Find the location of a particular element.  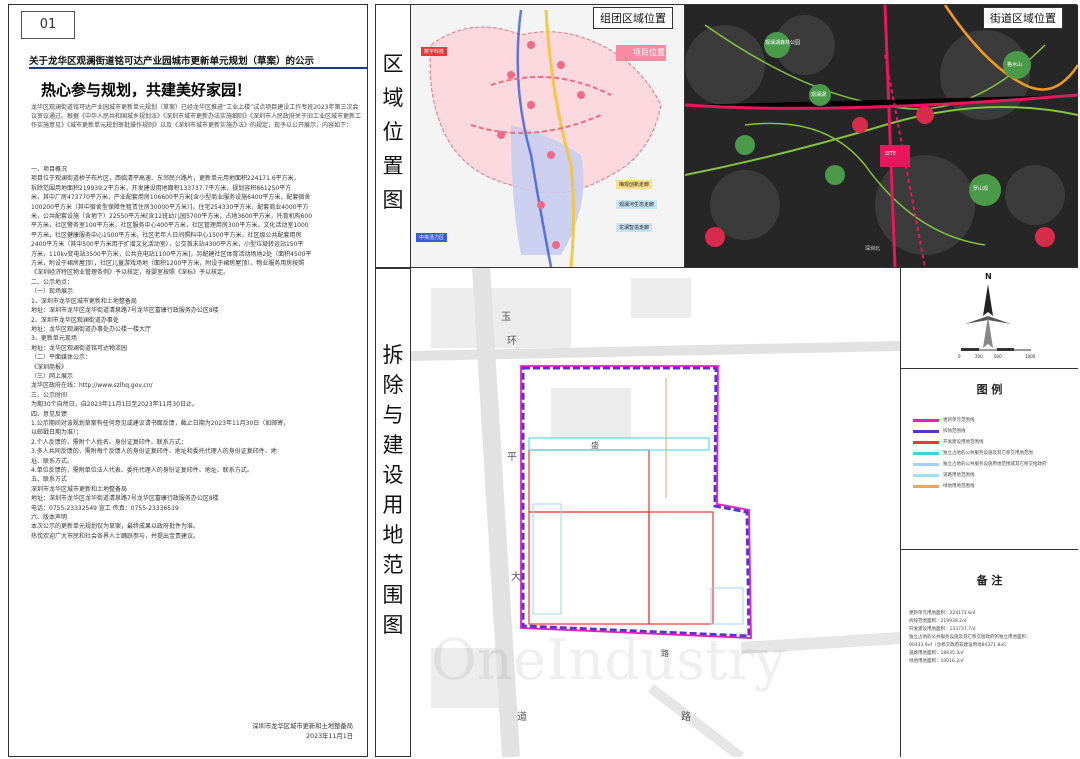

notice-line: 本次公示的更新单元规划仅为草案，最终成果以政府批件为准。 is located at coordinates (115, 527).